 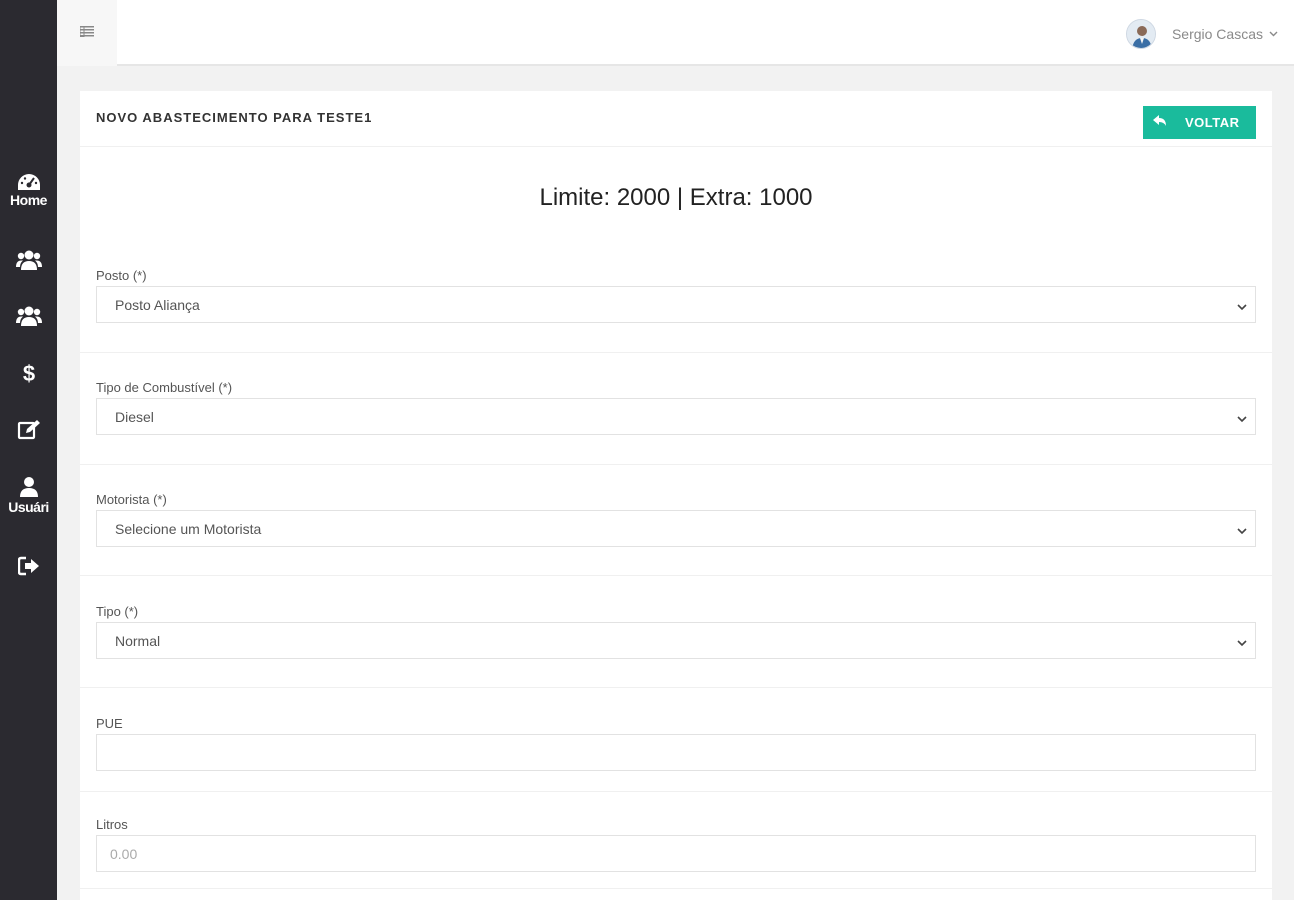 I want to click on combustivel-value: Diesel, so click(x=134, y=416).